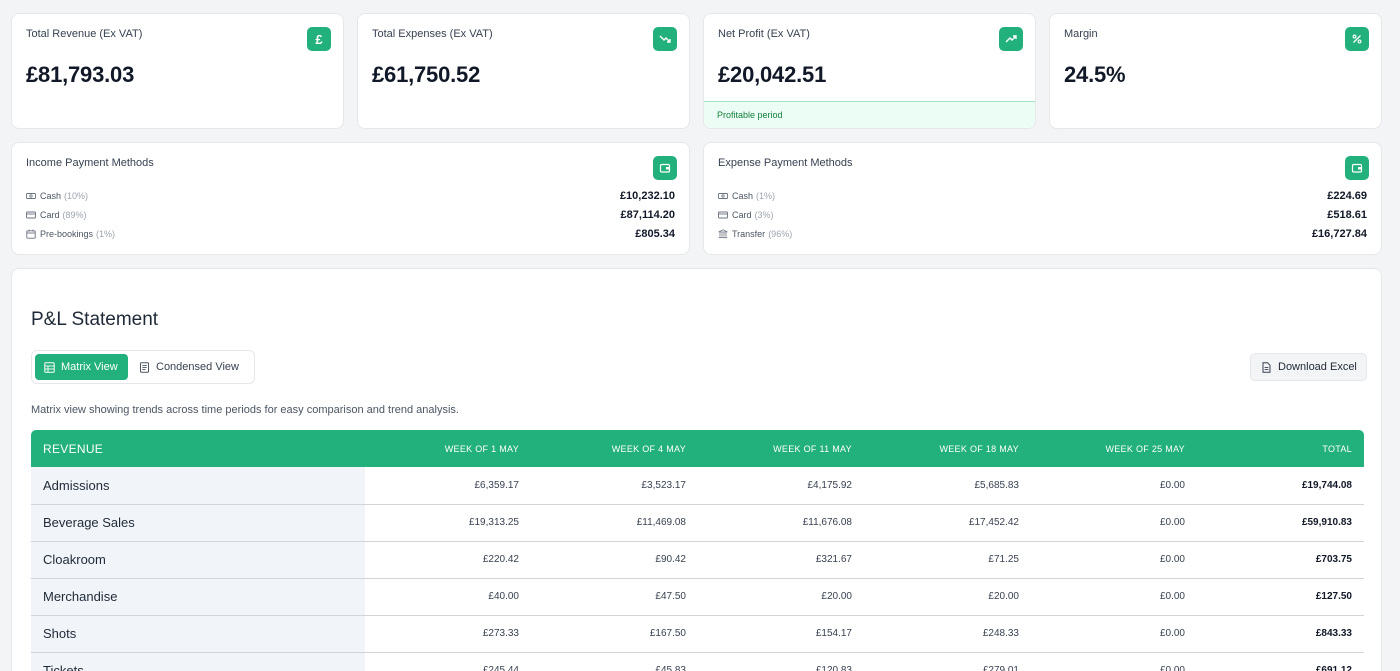 The image size is (1400, 671). I want to click on payment-pct: (1%), so click(106, 234).